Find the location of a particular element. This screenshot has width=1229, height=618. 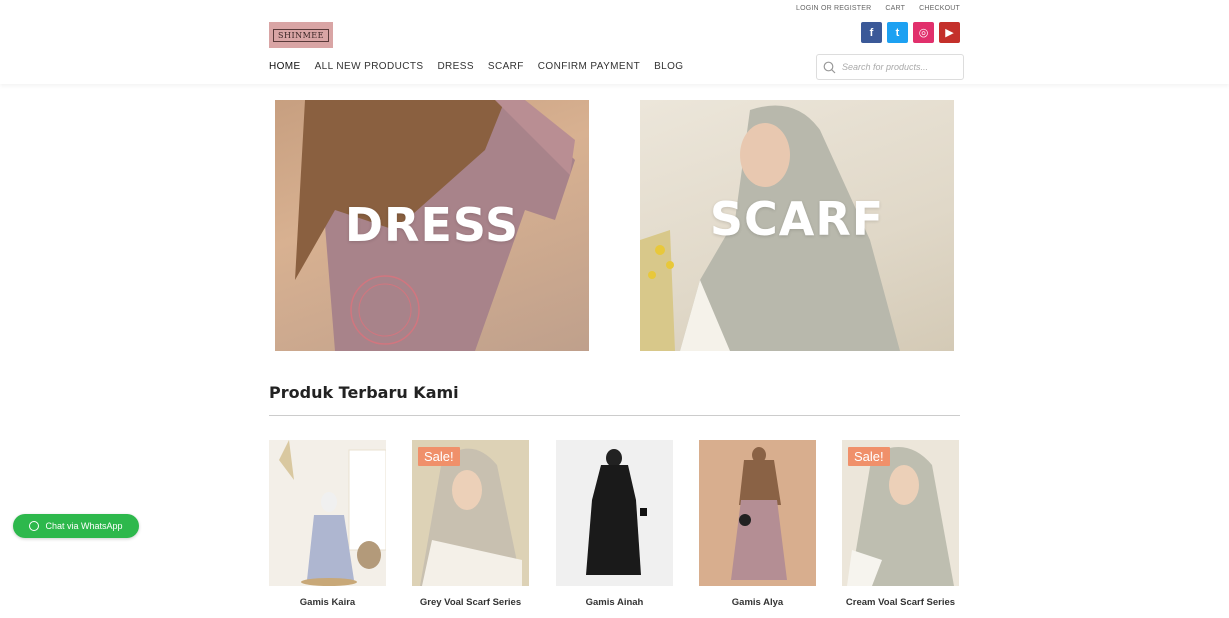

section-divider is located at coordinates (614, 415).